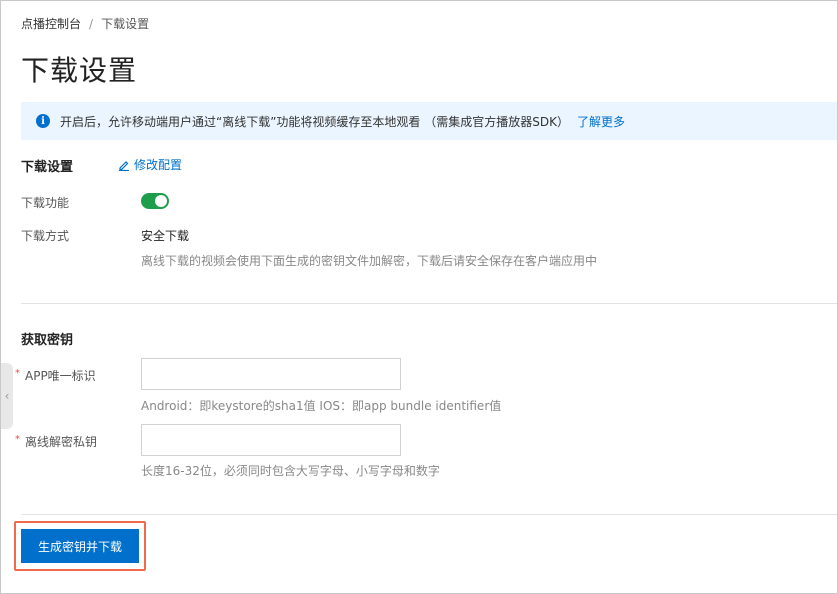 The image size is (838, 594). I want to click on key-section-title: 获取密钥, so click(47, 340).